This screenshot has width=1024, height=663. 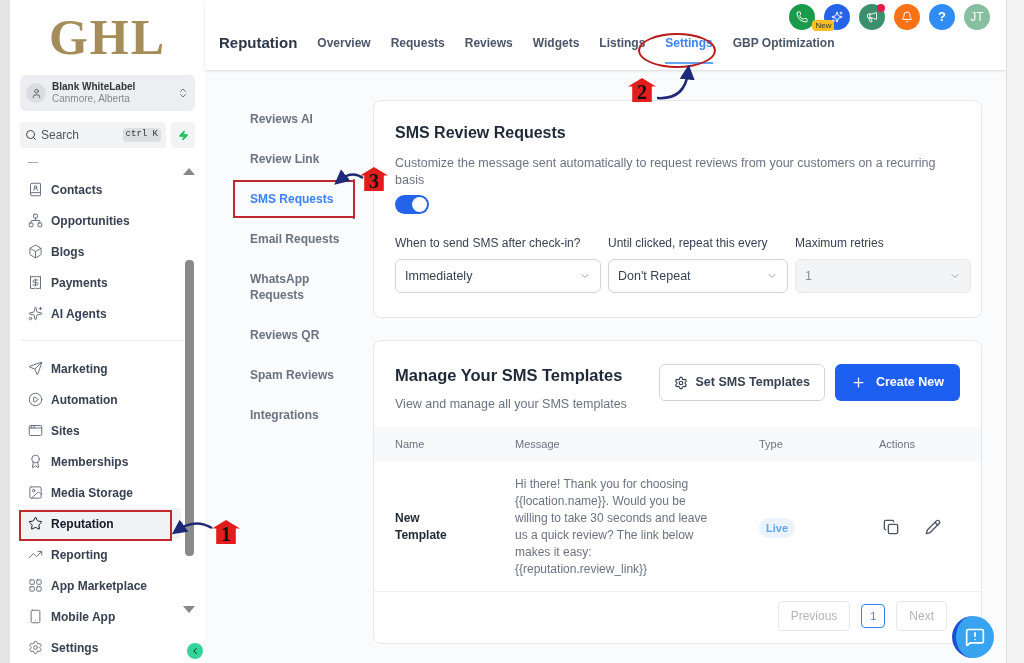 I want to click on account-switcher: Blank WhiteLabel Canmore, Alberta, so click(x=107, y=93).